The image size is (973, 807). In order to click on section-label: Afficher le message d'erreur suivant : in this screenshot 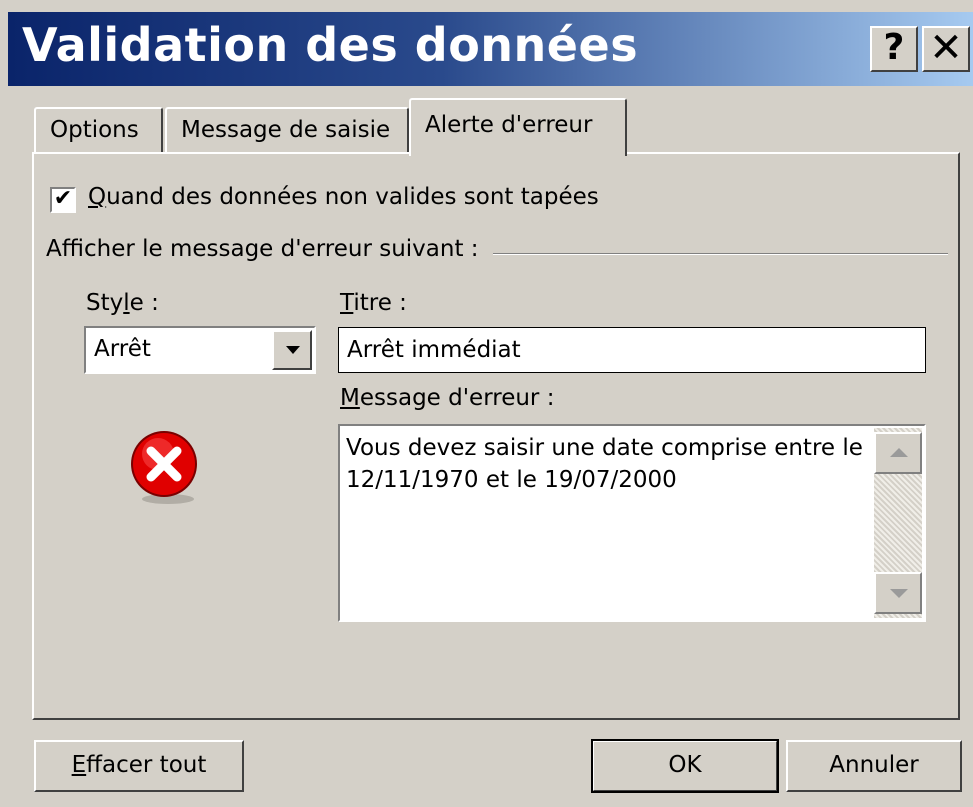, I will do `click(262, 249)`.